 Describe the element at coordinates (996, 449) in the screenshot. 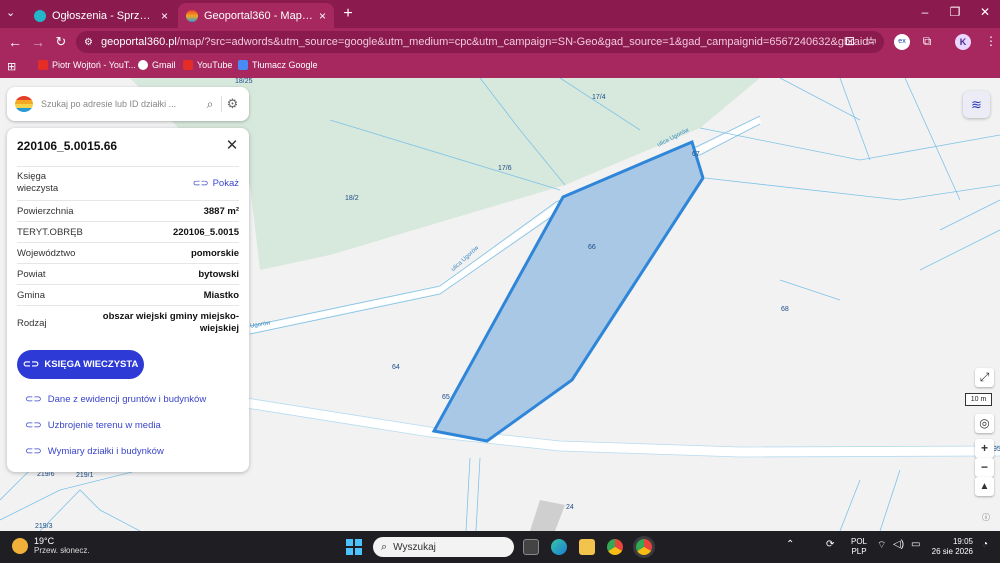

I see `plot-label: 95` at that location.